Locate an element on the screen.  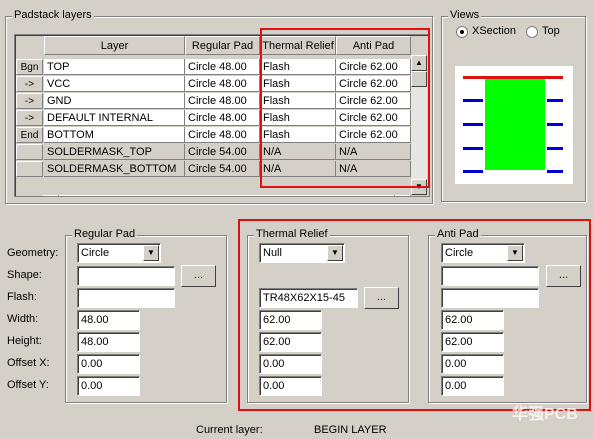
table-cell-layer: SOLDERMASK_BOTTOM is located at coordinates (114, 169).